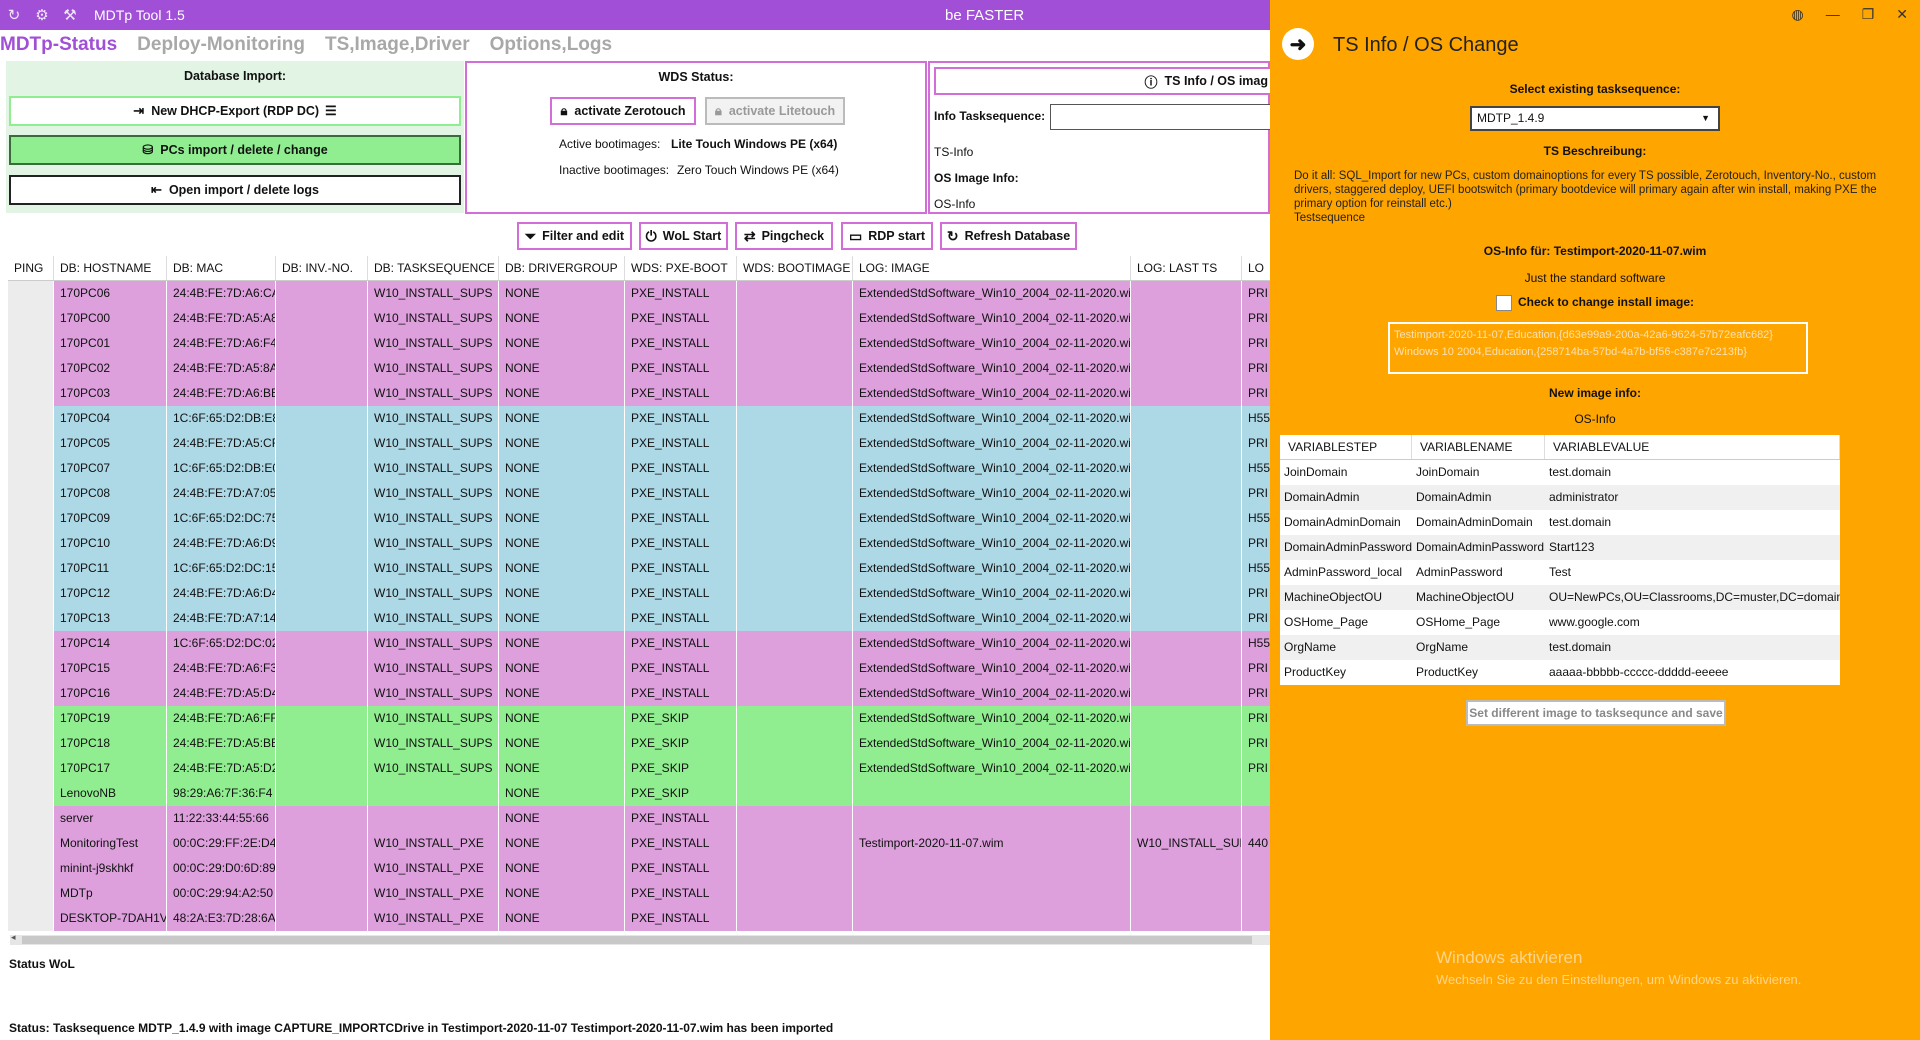 The image size is (1920, 1040). I want to click on variable-cell: test.domain, so click(1692, 522).